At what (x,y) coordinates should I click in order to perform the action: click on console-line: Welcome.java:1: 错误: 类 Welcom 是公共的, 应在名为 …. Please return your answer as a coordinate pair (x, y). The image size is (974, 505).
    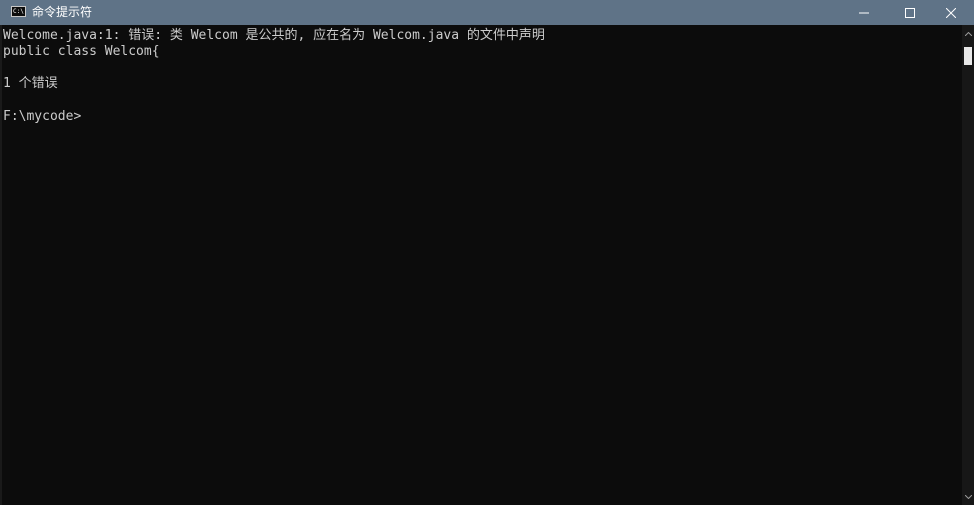
    Looking at the image, I should click on (274, 35).